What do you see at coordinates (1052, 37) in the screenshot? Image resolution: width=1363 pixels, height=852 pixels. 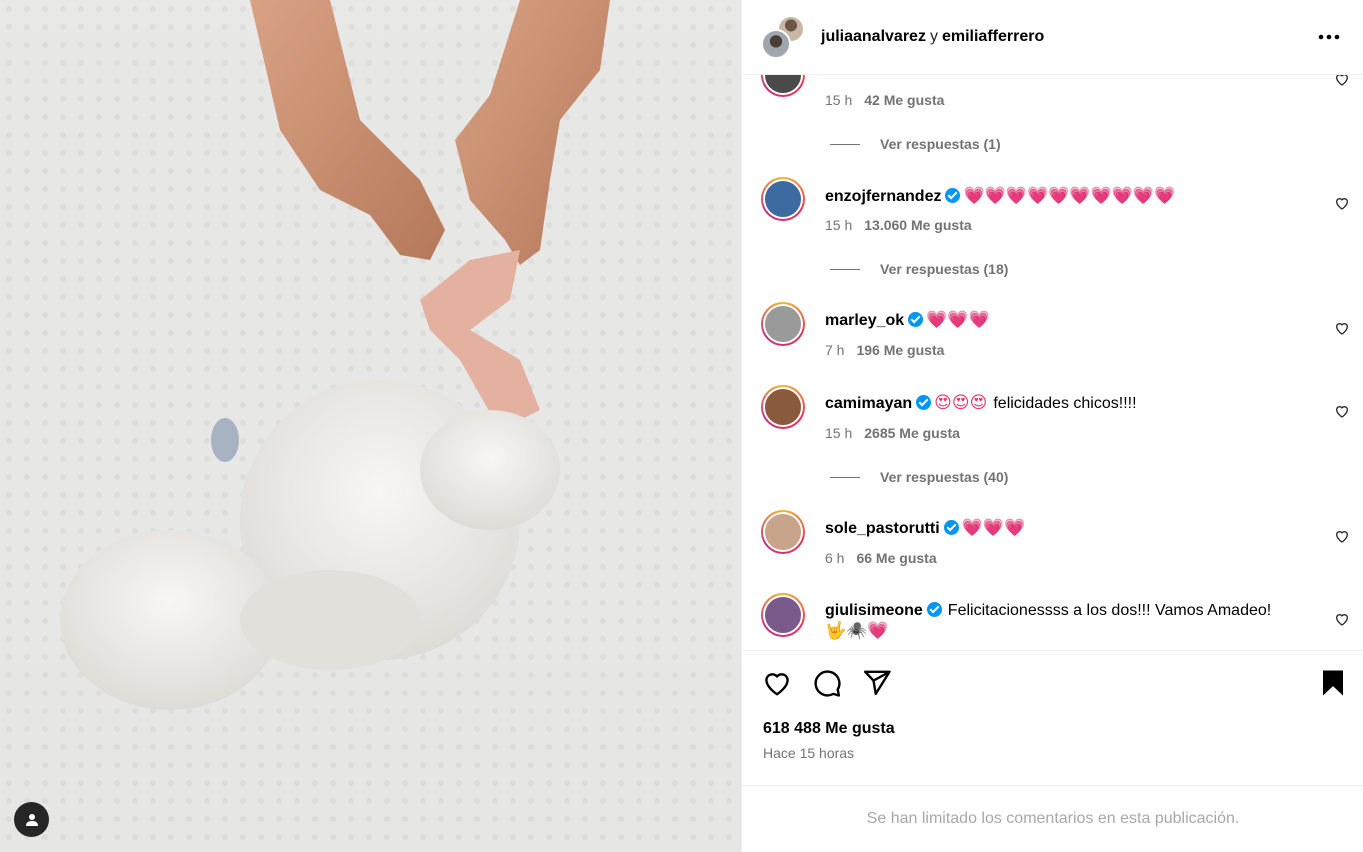 I see `post-header: juliaanalvarez y emiliafferrero` at bounding box center [1052, 37].